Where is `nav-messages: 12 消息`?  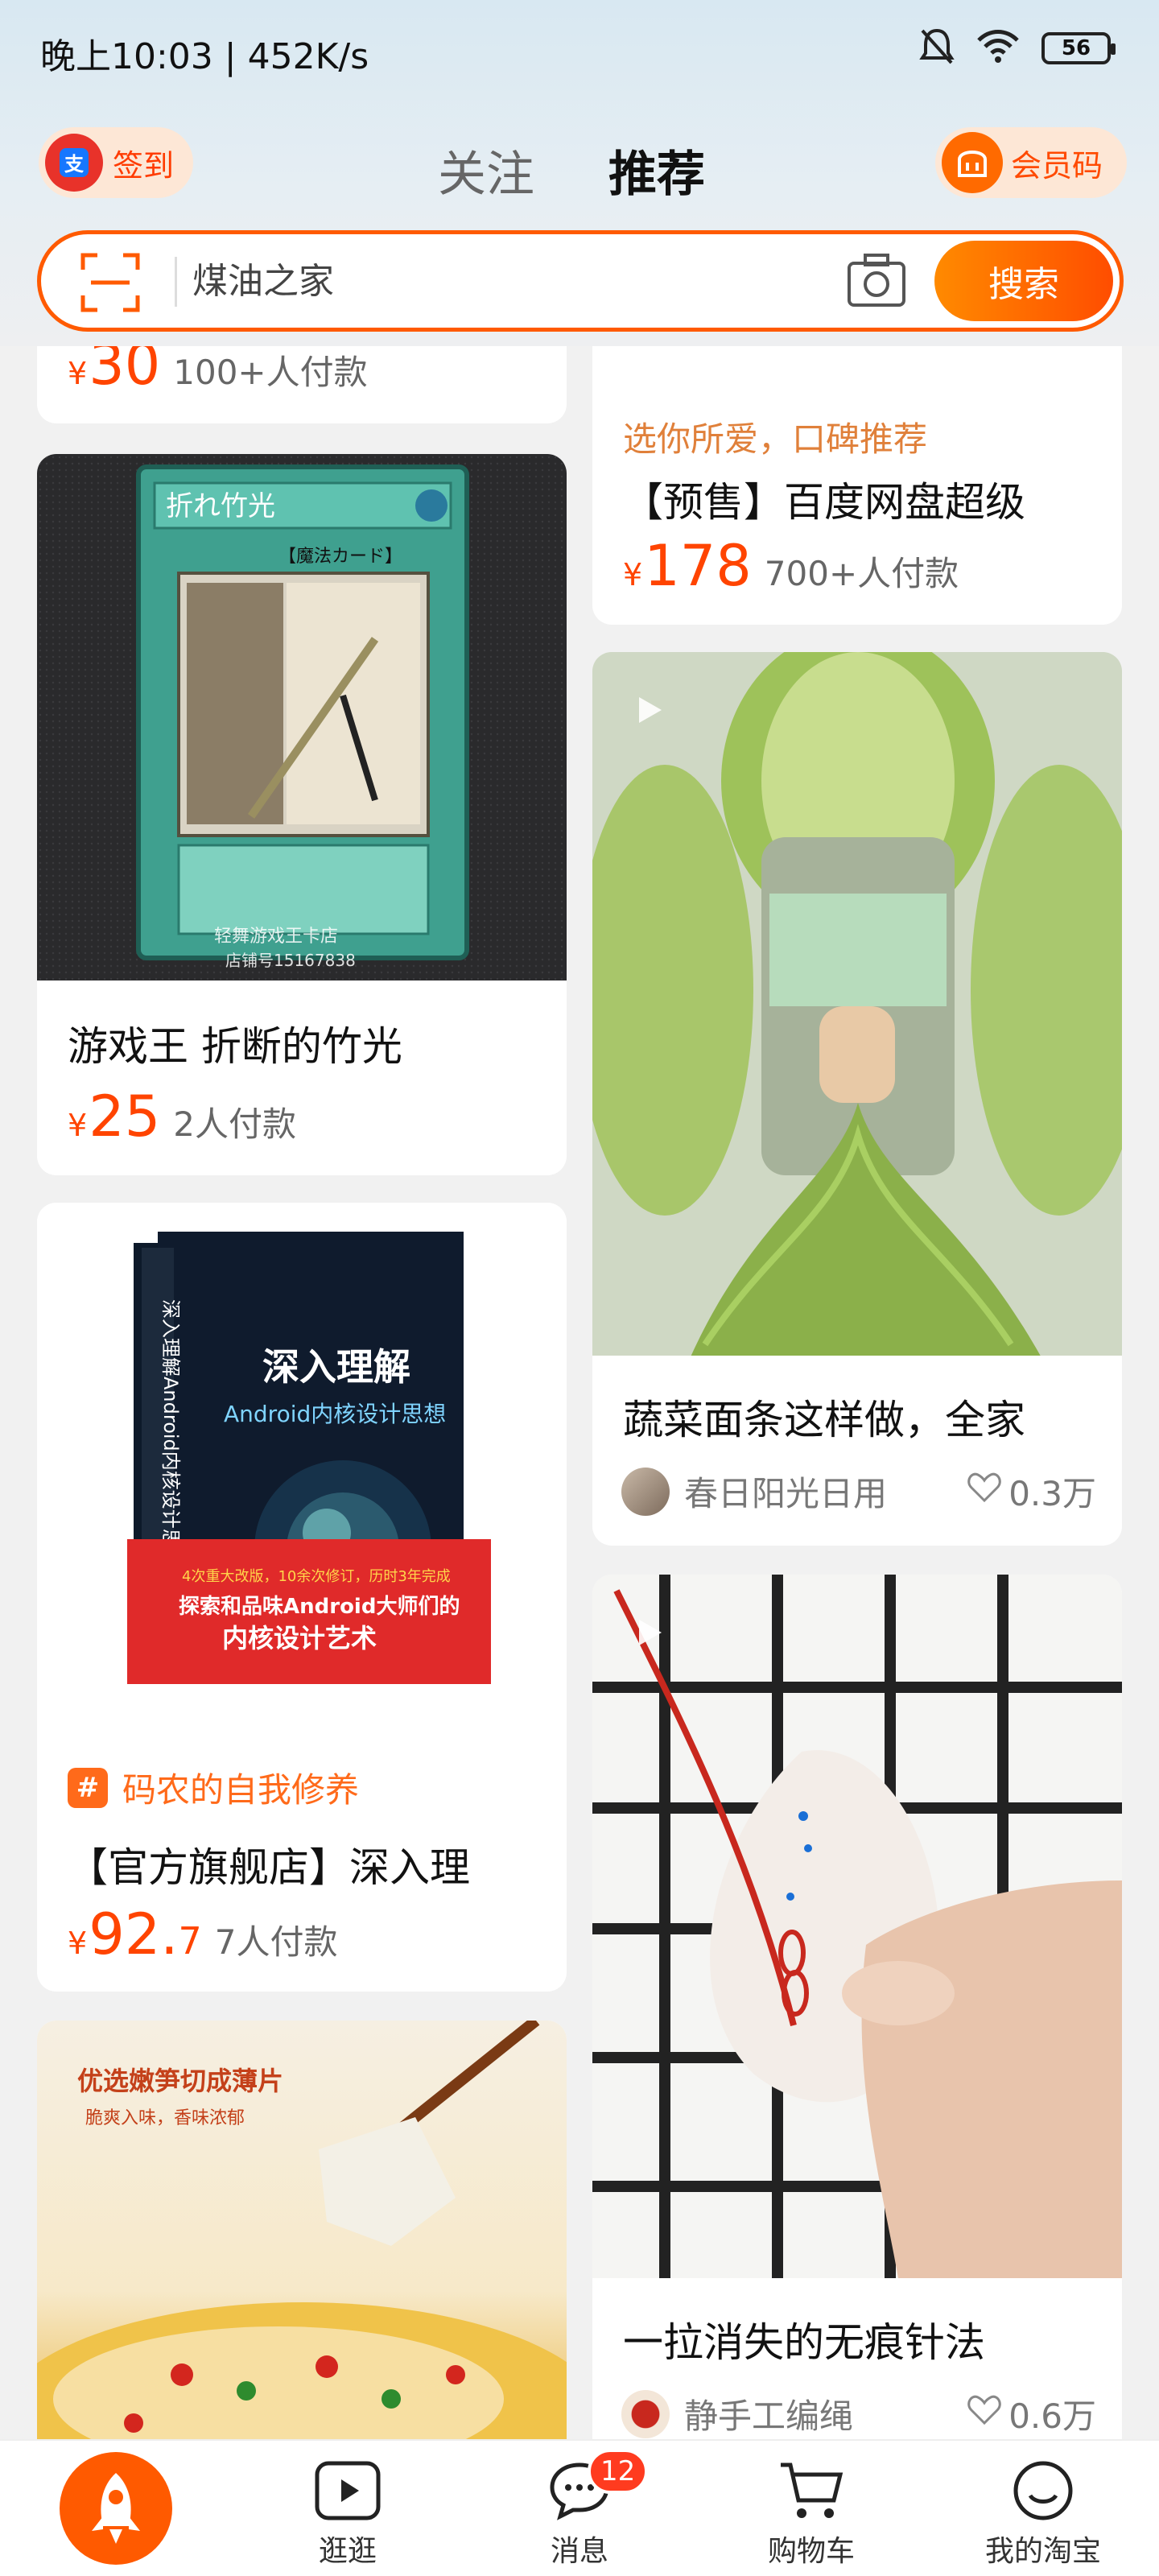 nav-messages: 12 消息 is located at coordinates (579, 2508).